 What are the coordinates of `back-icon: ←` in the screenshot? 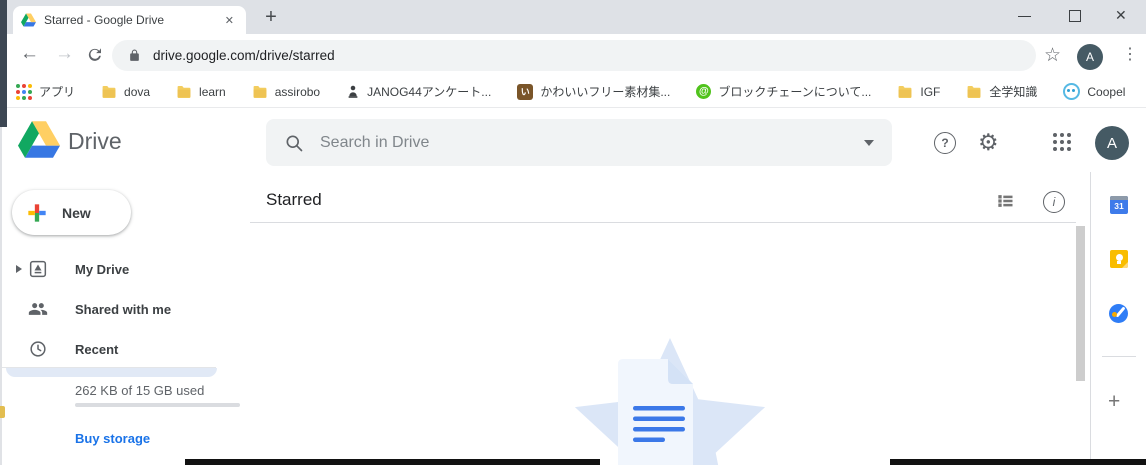 It's located at (29, 54).